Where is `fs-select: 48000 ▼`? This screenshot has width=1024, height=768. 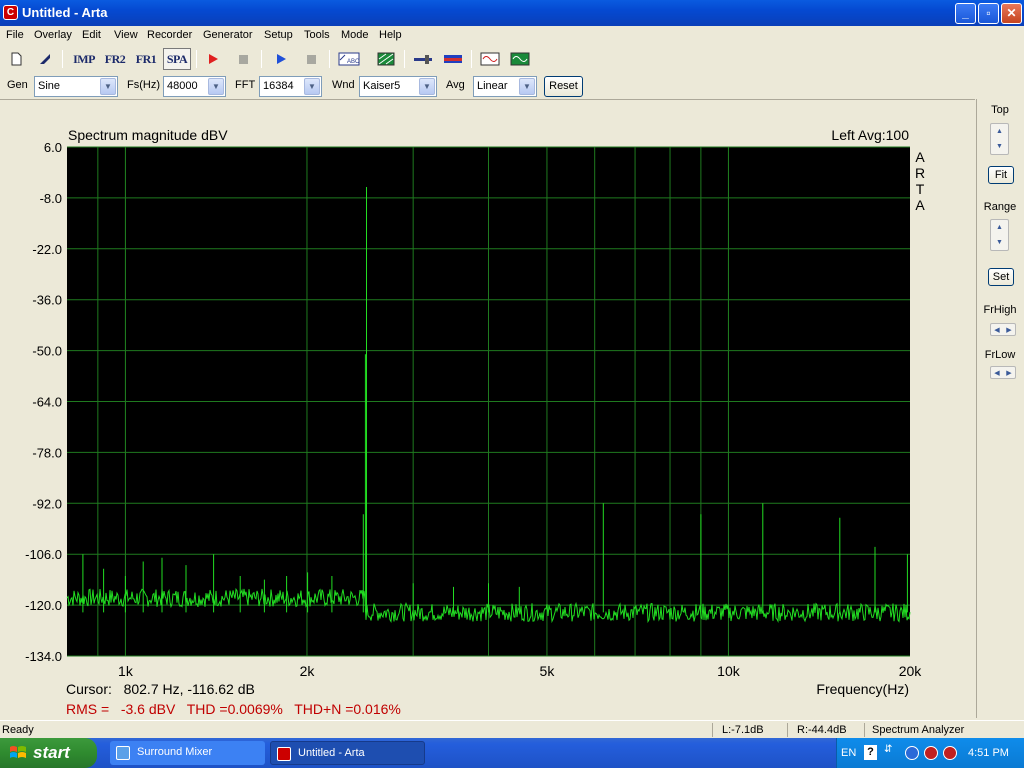
fs-select: 48000 ▼ is located at coordinates (194, 86).